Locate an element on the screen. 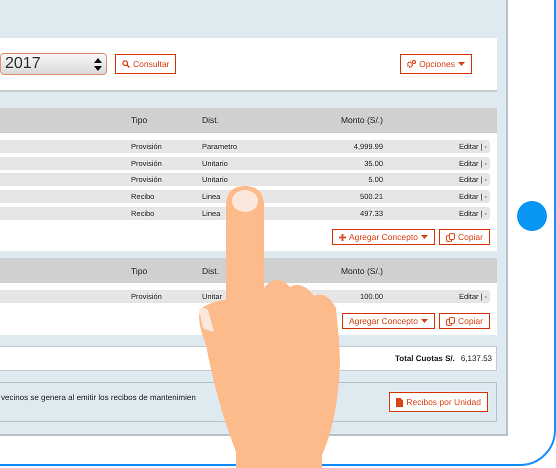  year-select: 2017 is located at coordinates (53, 64).